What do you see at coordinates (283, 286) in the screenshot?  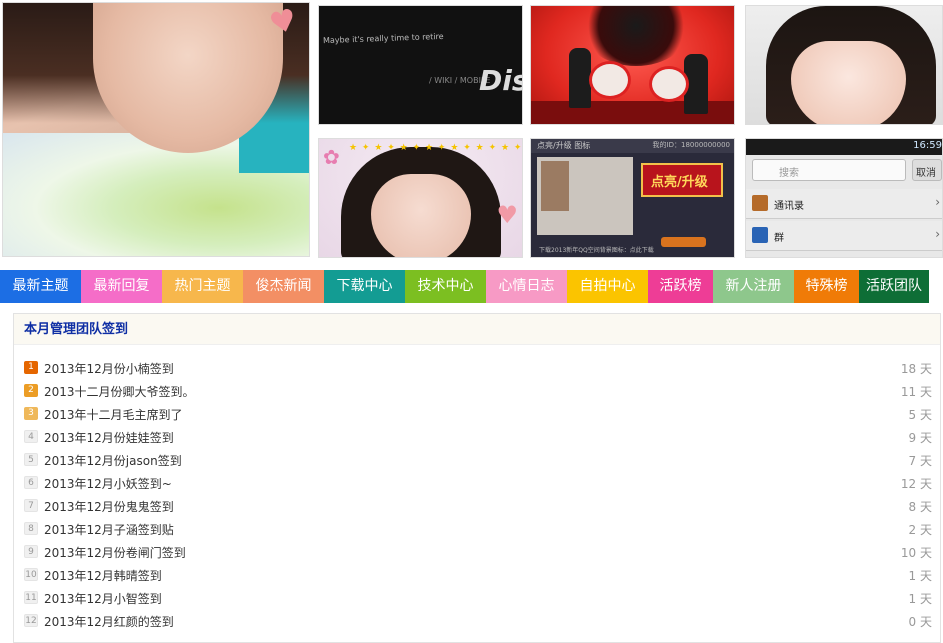 I see `nav-tab-news: 俊杰新闻` at bounding box center [283, 286].